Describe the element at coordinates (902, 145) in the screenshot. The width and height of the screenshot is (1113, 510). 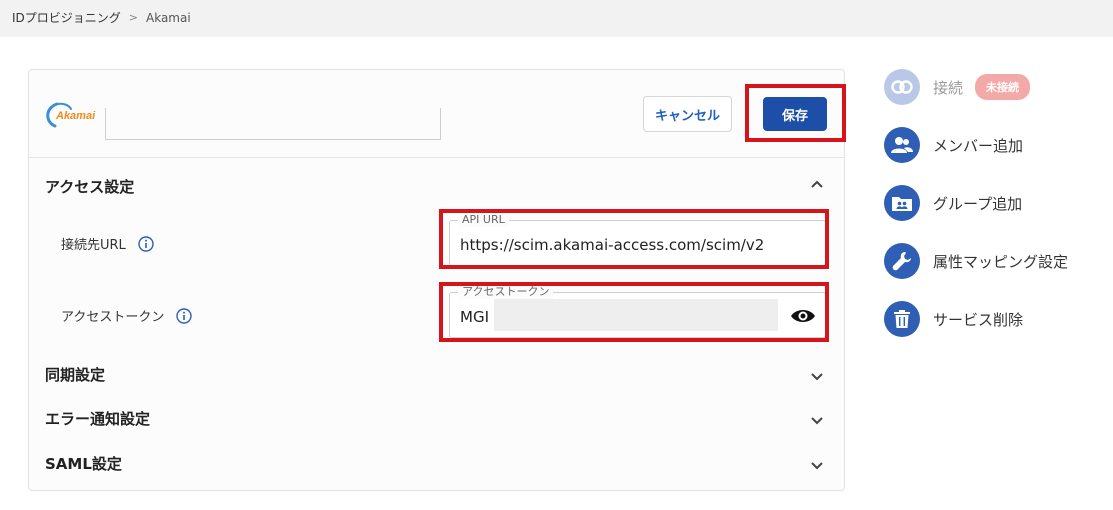
I see `users-icon` at that location.